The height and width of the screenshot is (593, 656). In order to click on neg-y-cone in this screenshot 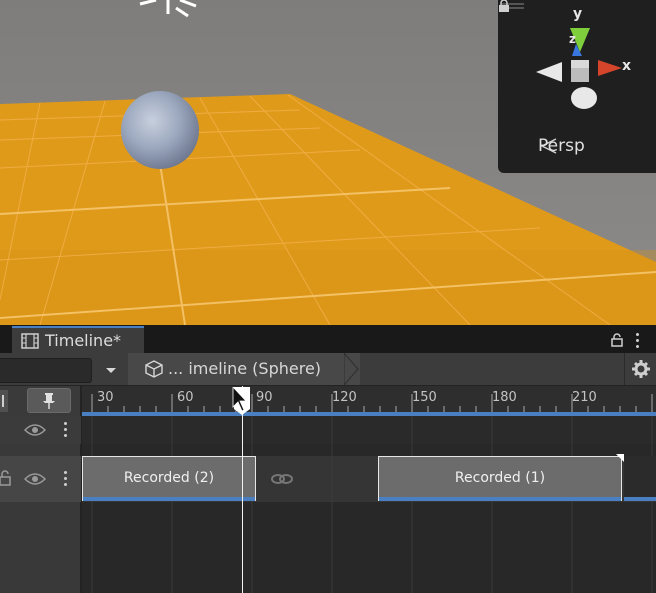, I will do `click(584, 98)`.